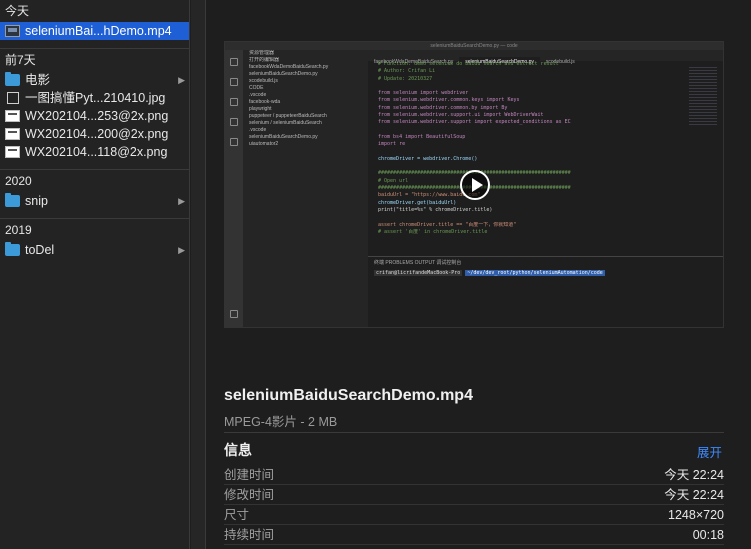 The width and height of the screenshot is (751, 549). I want to click on explorer-entry: 打开的编辑器, so click(264, 60).